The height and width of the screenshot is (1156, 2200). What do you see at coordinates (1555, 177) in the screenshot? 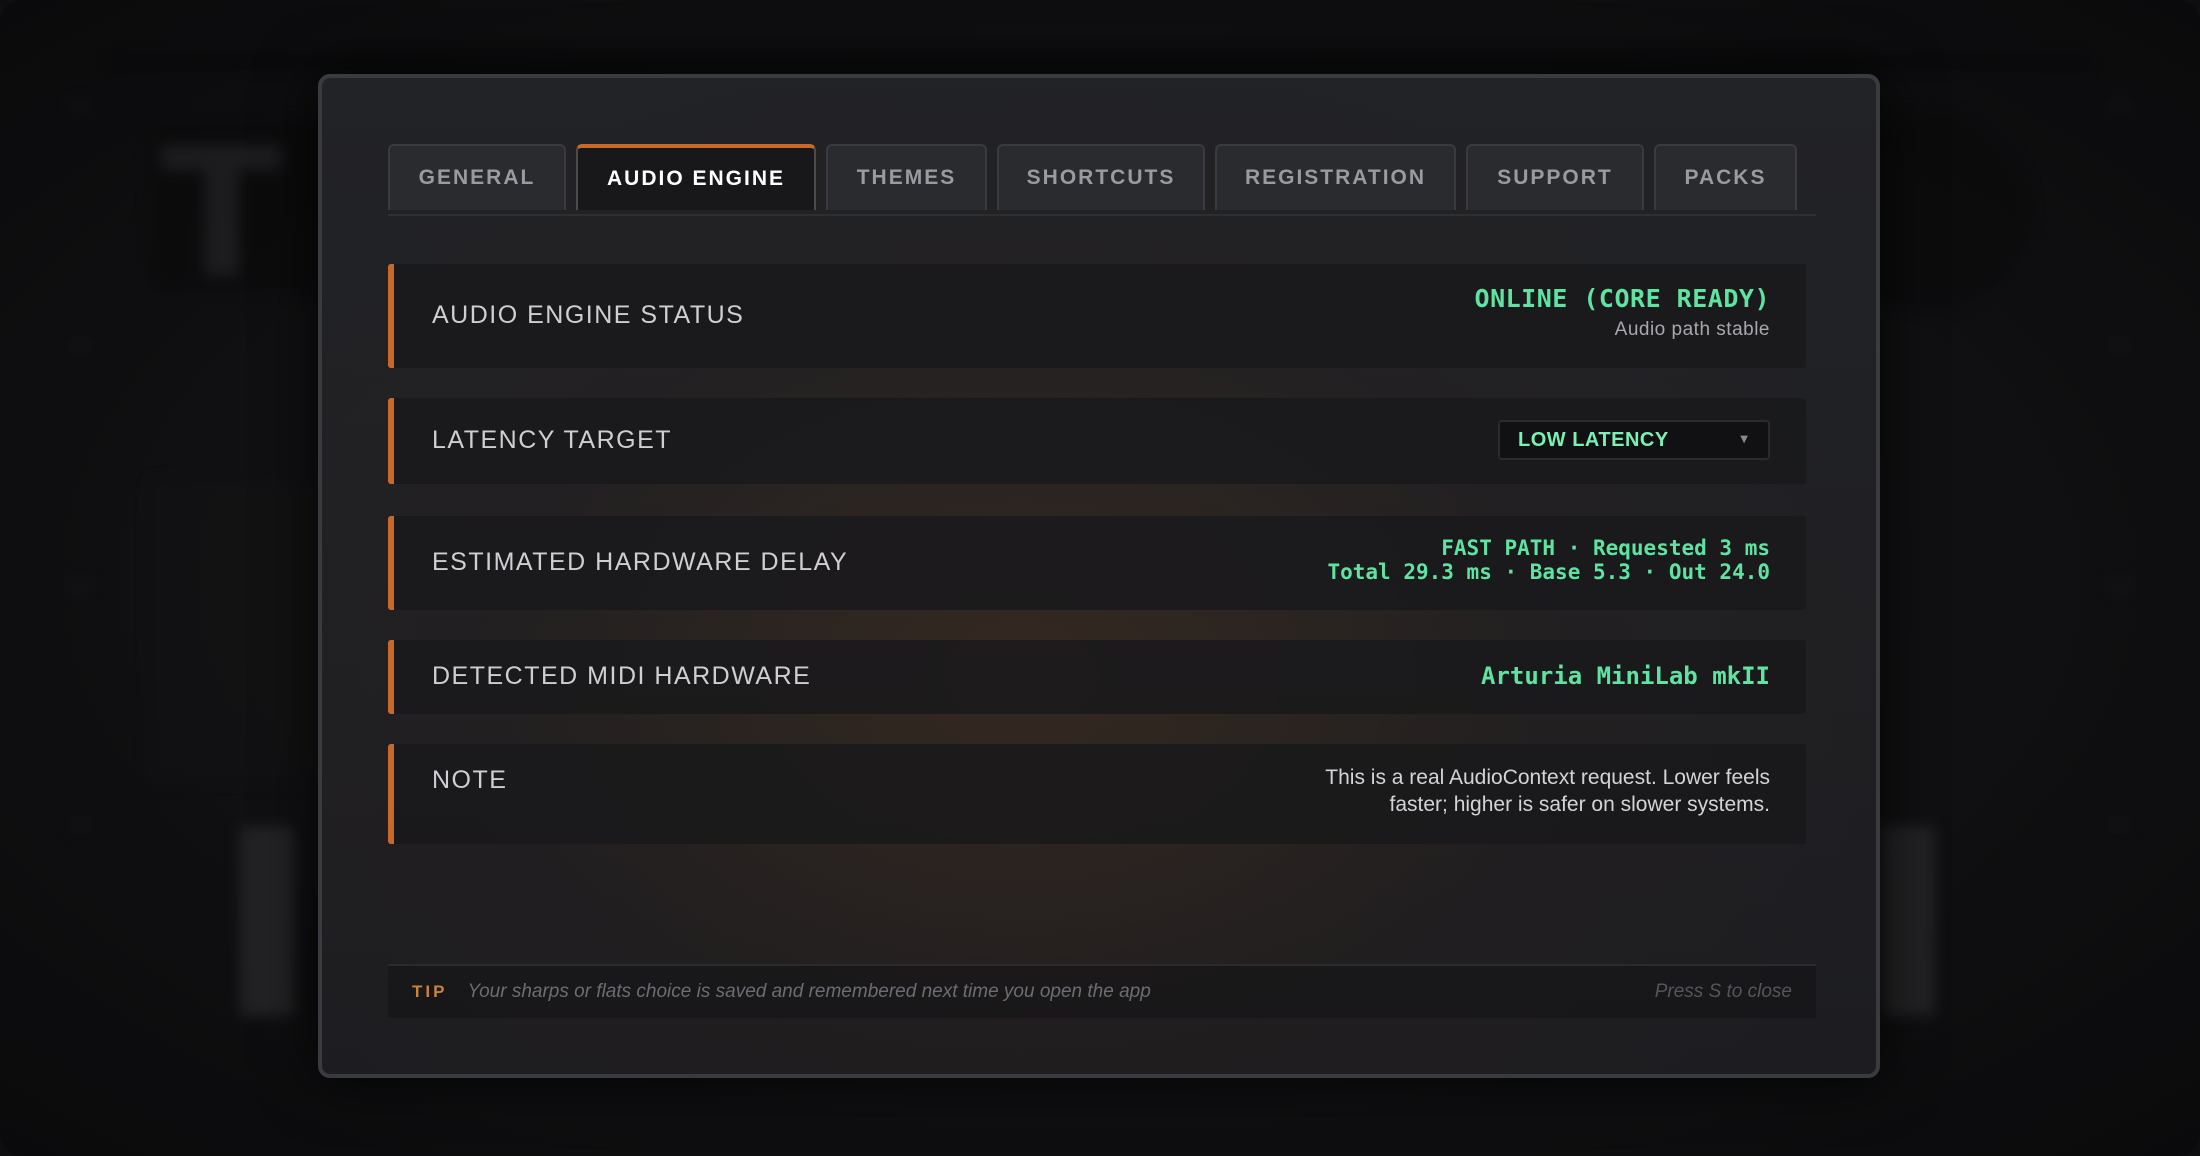
I see `tab-support: SUPPORT` at bounding box center [1555, 177].